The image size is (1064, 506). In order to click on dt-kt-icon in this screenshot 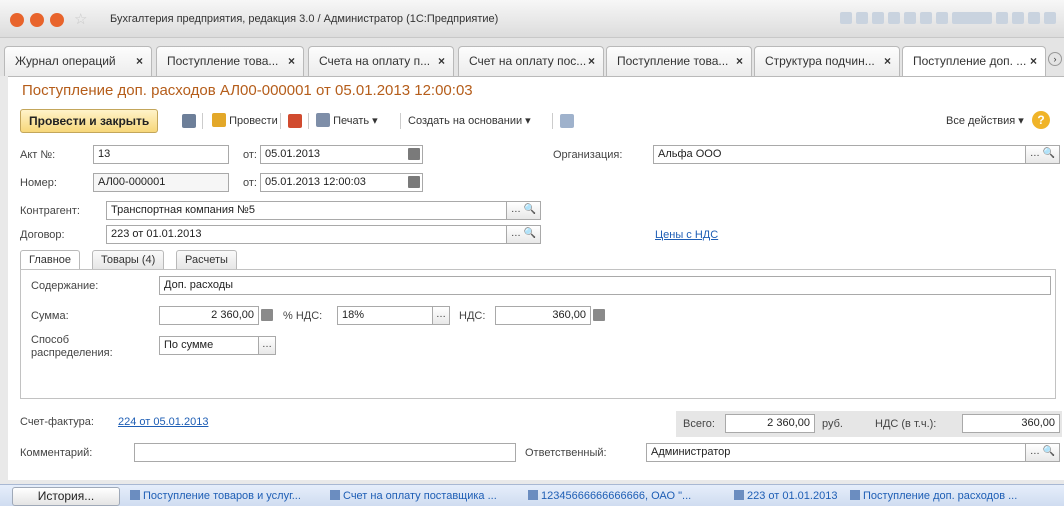, I will do `click(295, 121)`.